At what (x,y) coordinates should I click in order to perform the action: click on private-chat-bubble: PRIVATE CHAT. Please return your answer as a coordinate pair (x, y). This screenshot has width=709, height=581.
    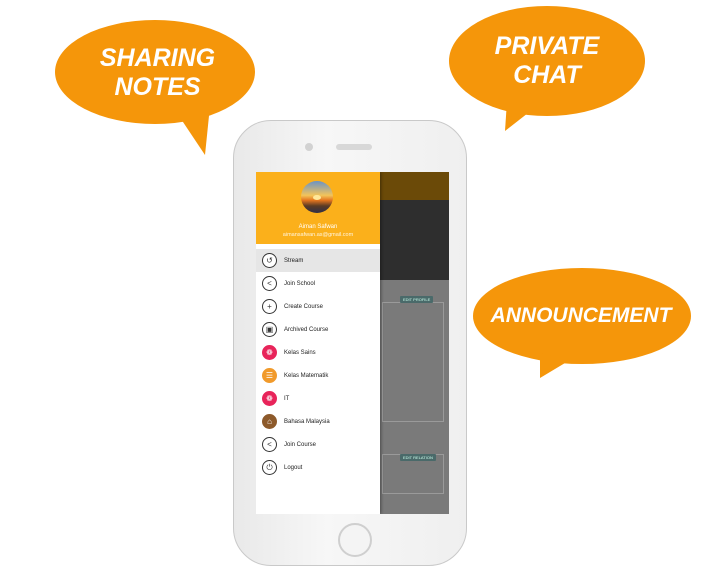
    Looking at the image, I should click on (547, 68).